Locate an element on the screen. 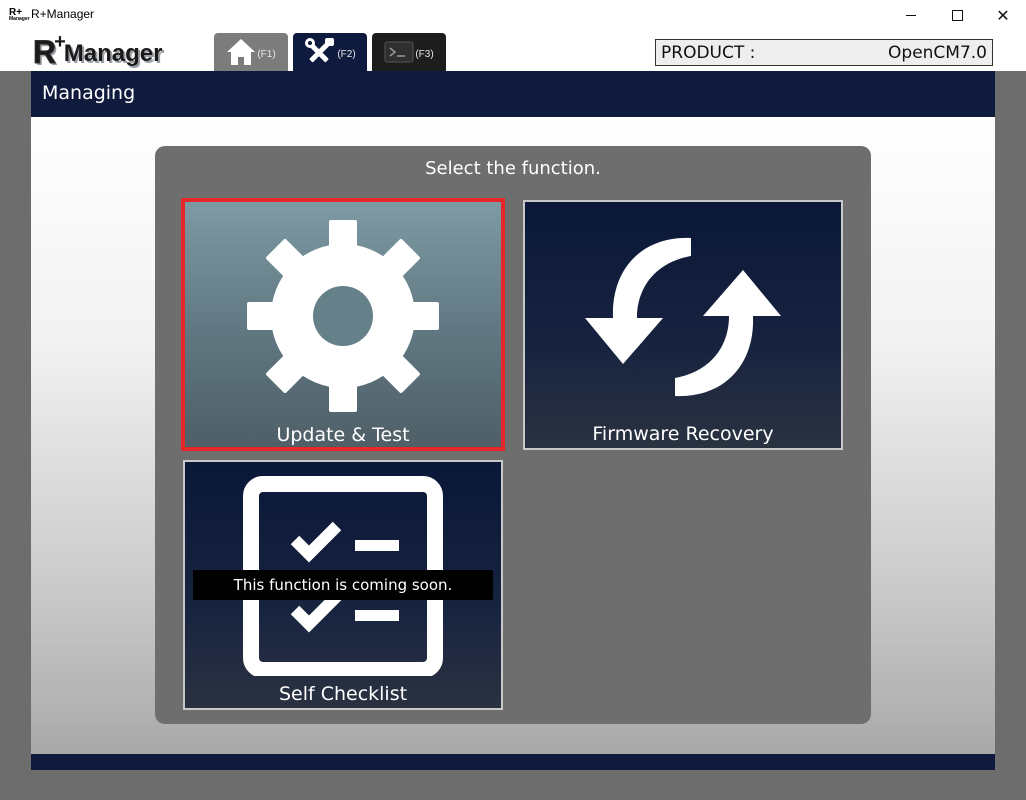  self-checklist-label: Self Checklist is located at coordinates (343, 694).